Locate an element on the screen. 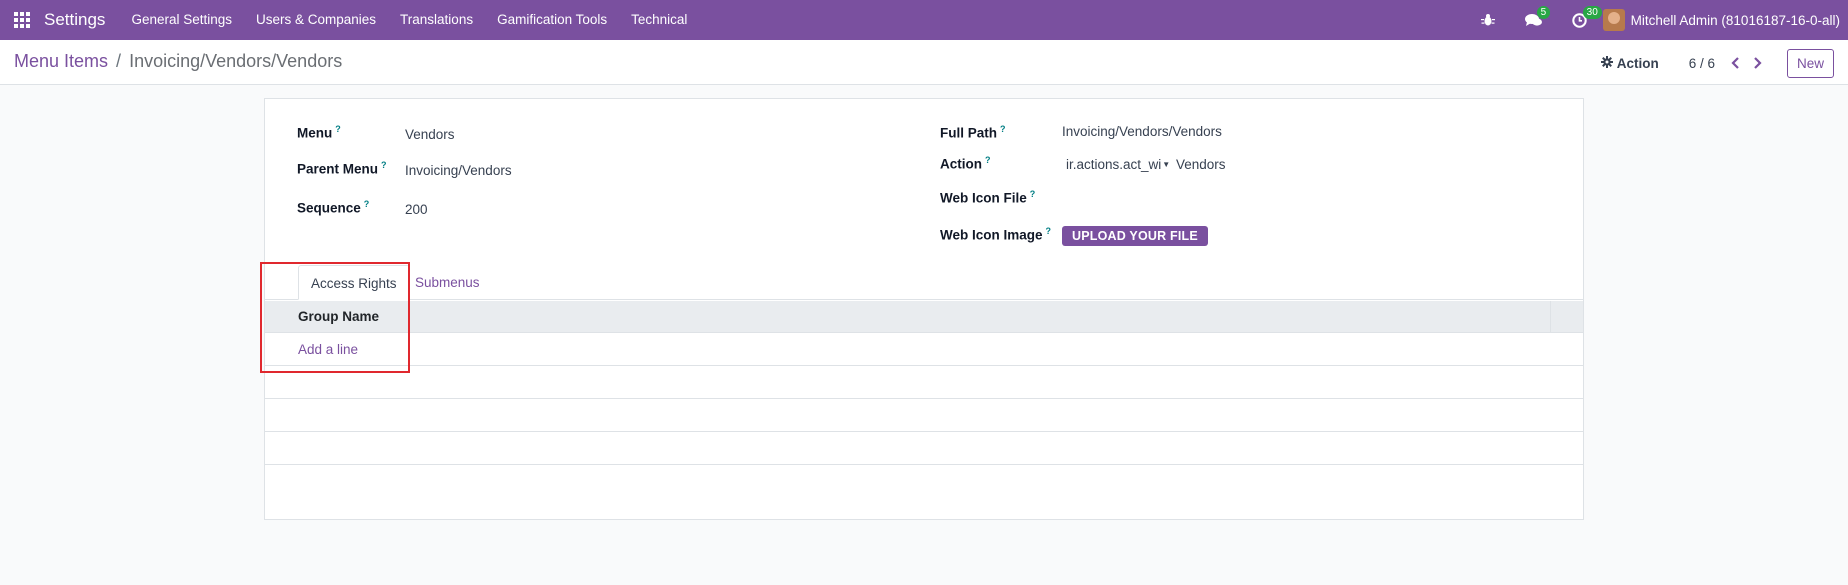 The height and width of the screenshot is (585, 1848). menu-label-text: Menu is located at coordinates (315, 133).